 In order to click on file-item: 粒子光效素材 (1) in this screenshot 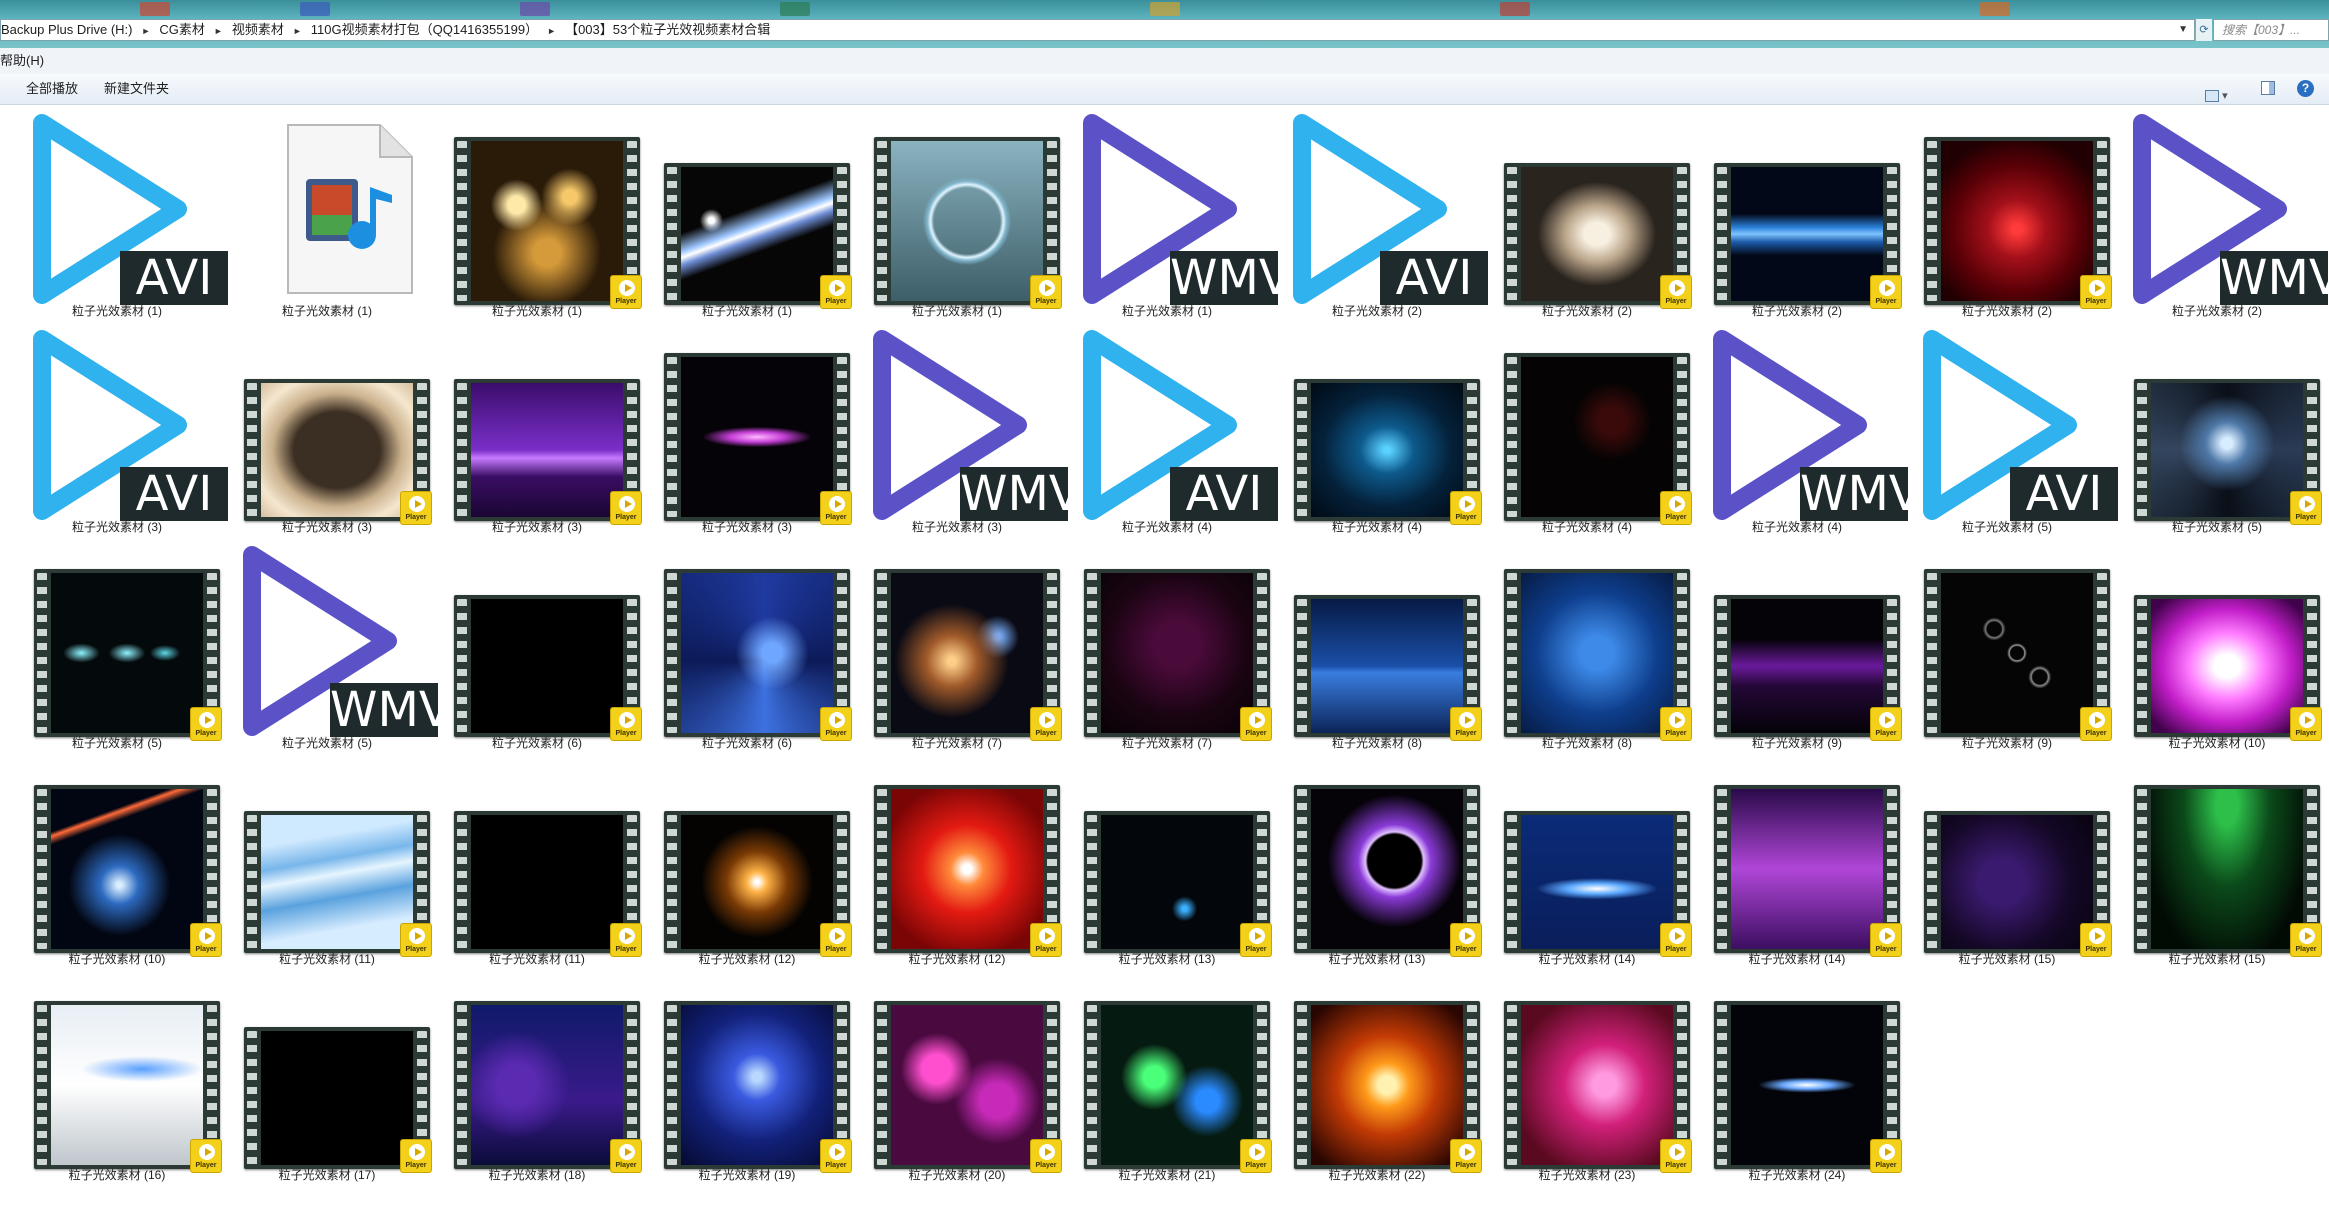, I will do `click(327, 211)`.